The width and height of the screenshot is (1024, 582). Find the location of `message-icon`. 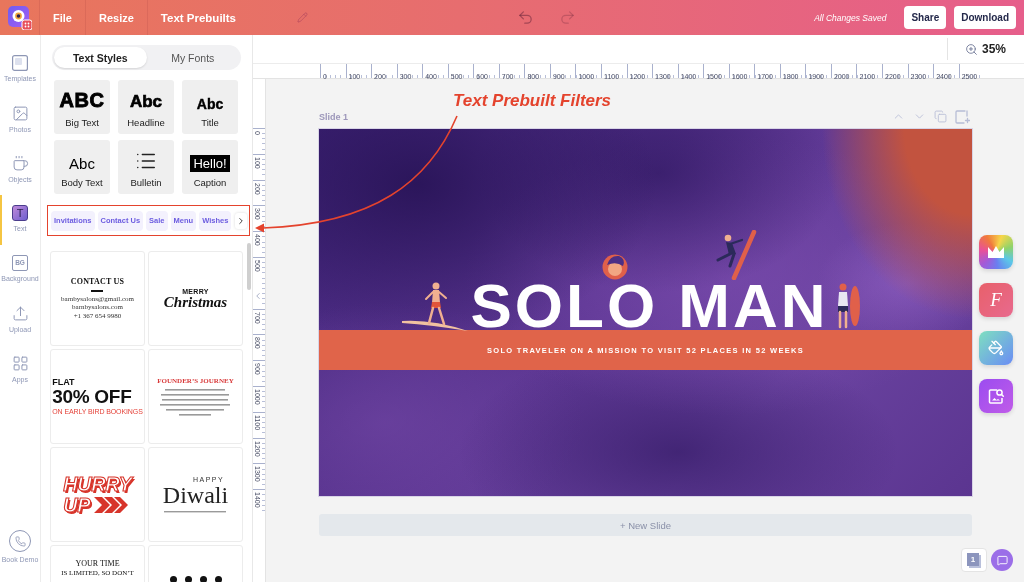

message-icon is located at coordinates (1002, 560).